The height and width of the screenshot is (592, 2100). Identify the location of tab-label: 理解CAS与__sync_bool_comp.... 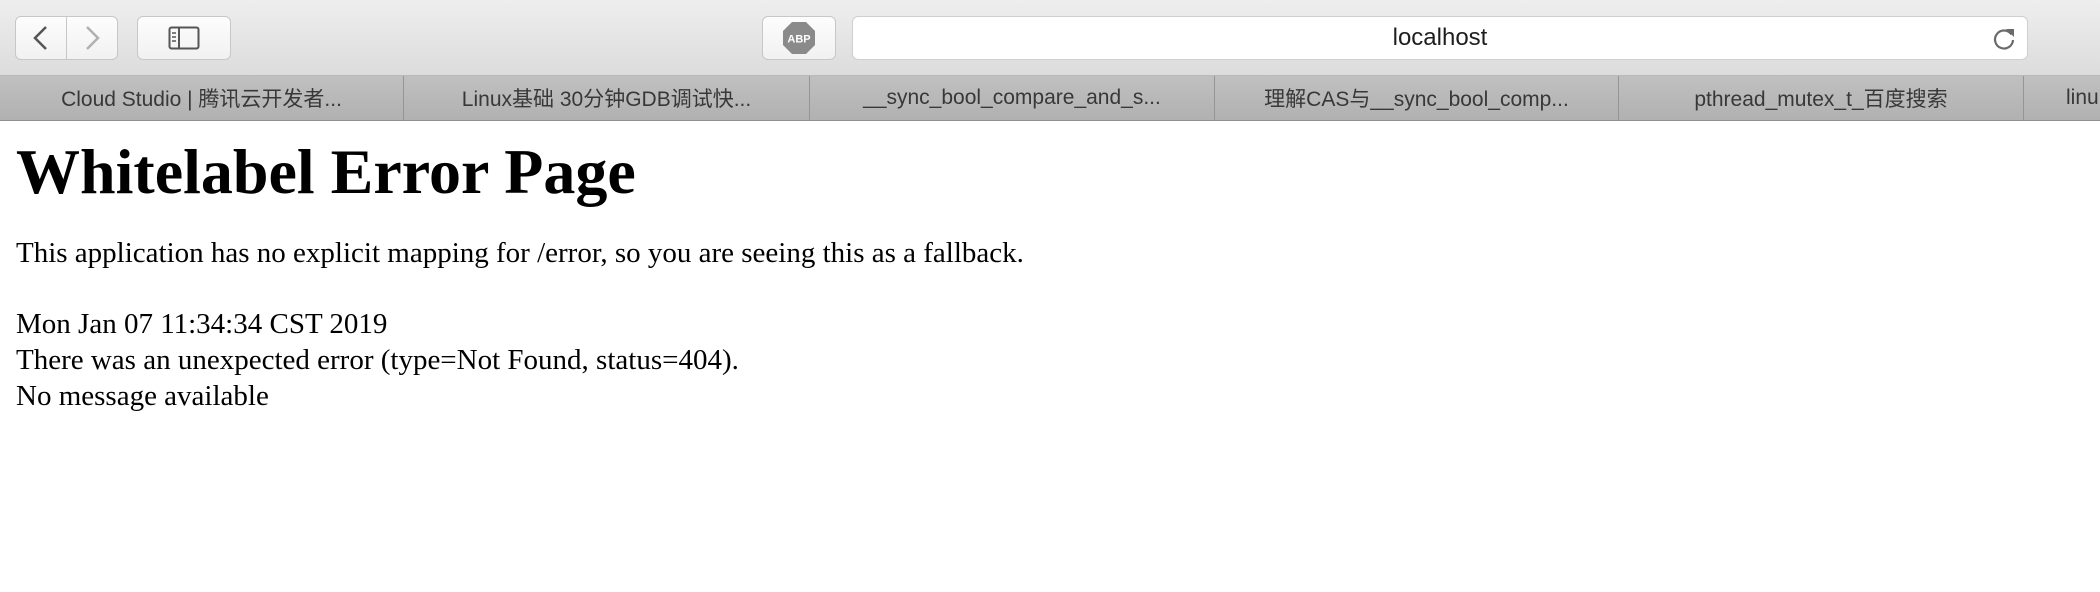
(1416, 99).